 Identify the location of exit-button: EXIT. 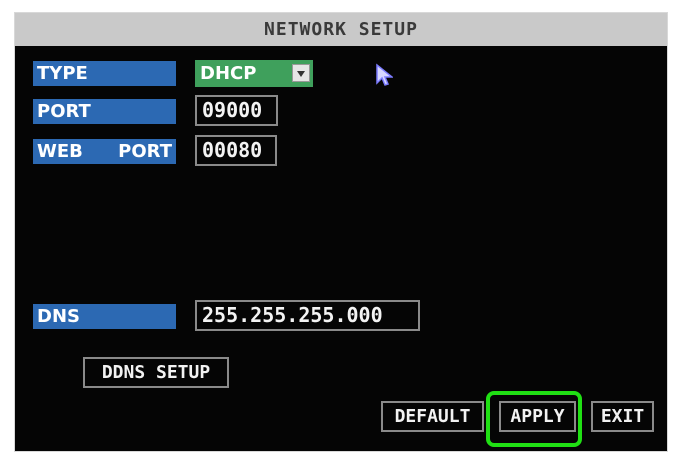
(622, 416).